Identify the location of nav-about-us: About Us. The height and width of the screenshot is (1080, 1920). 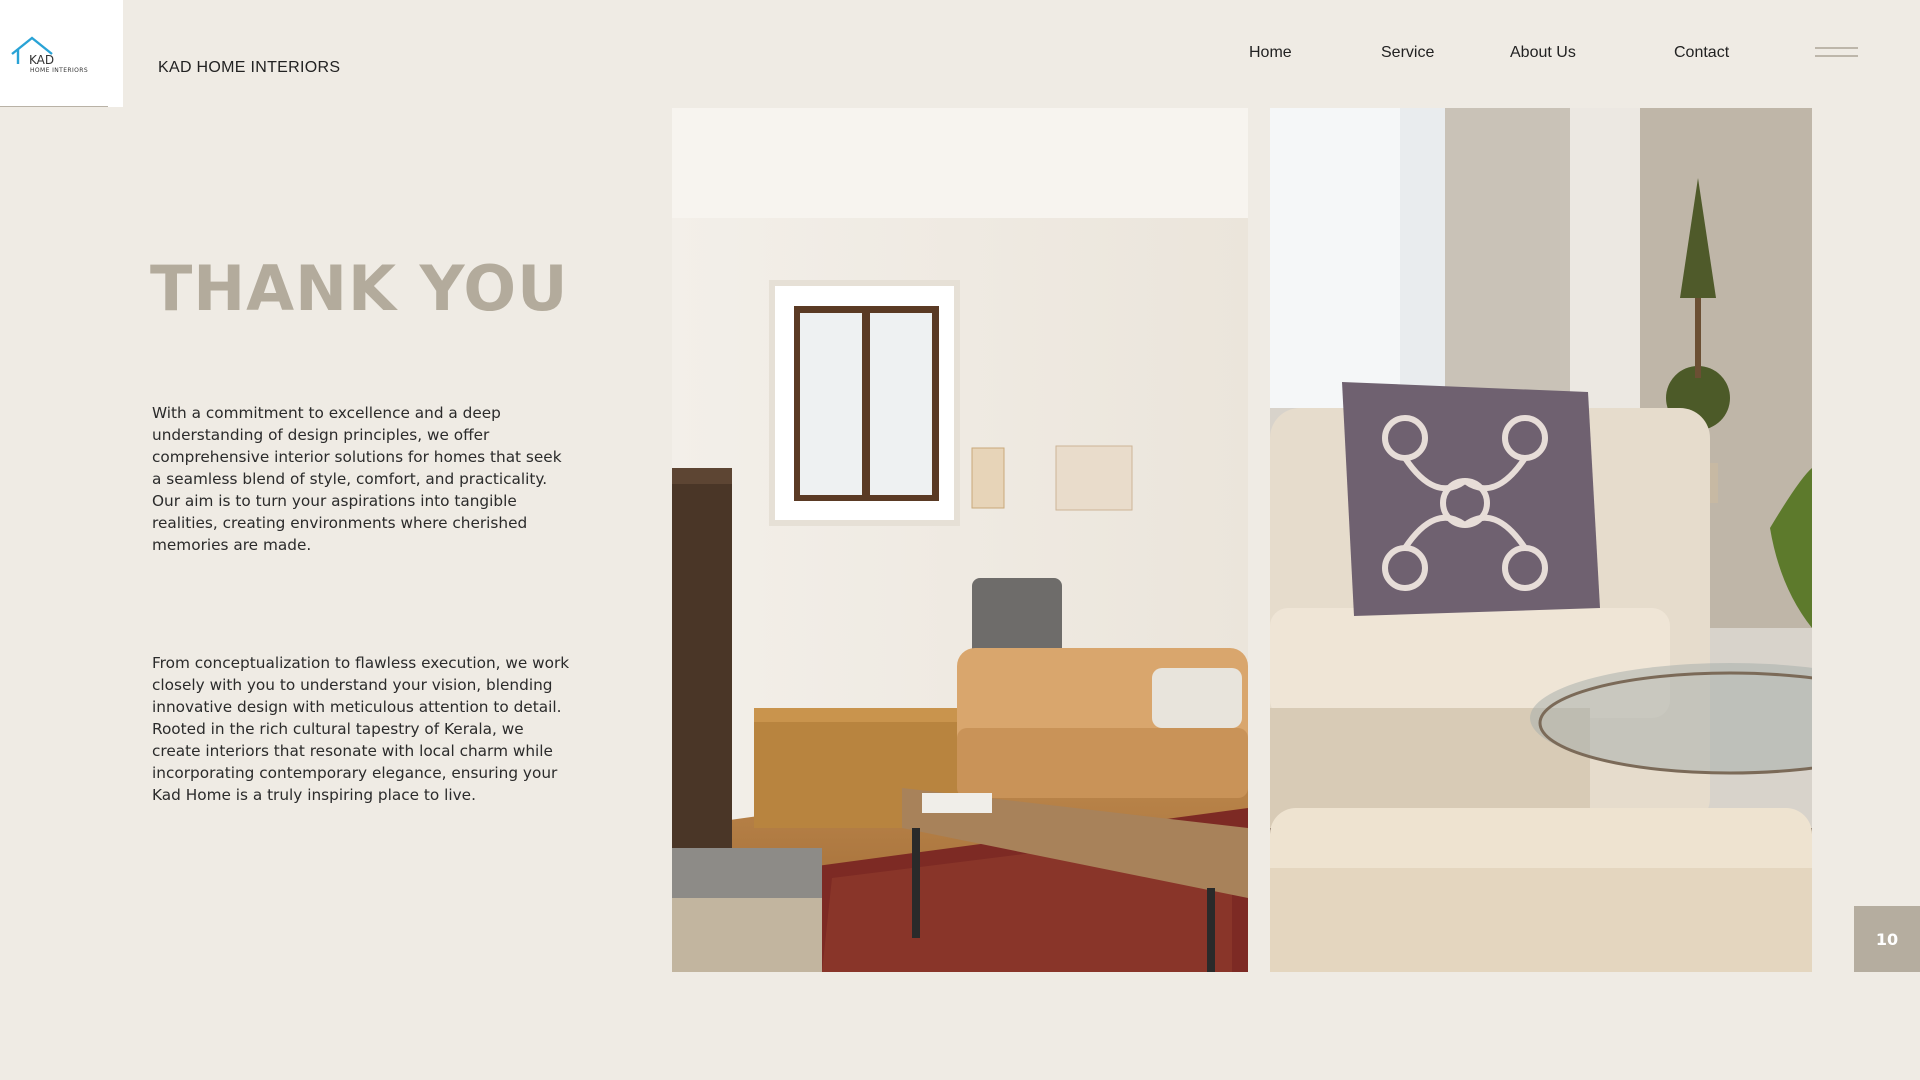
(1543, 53).